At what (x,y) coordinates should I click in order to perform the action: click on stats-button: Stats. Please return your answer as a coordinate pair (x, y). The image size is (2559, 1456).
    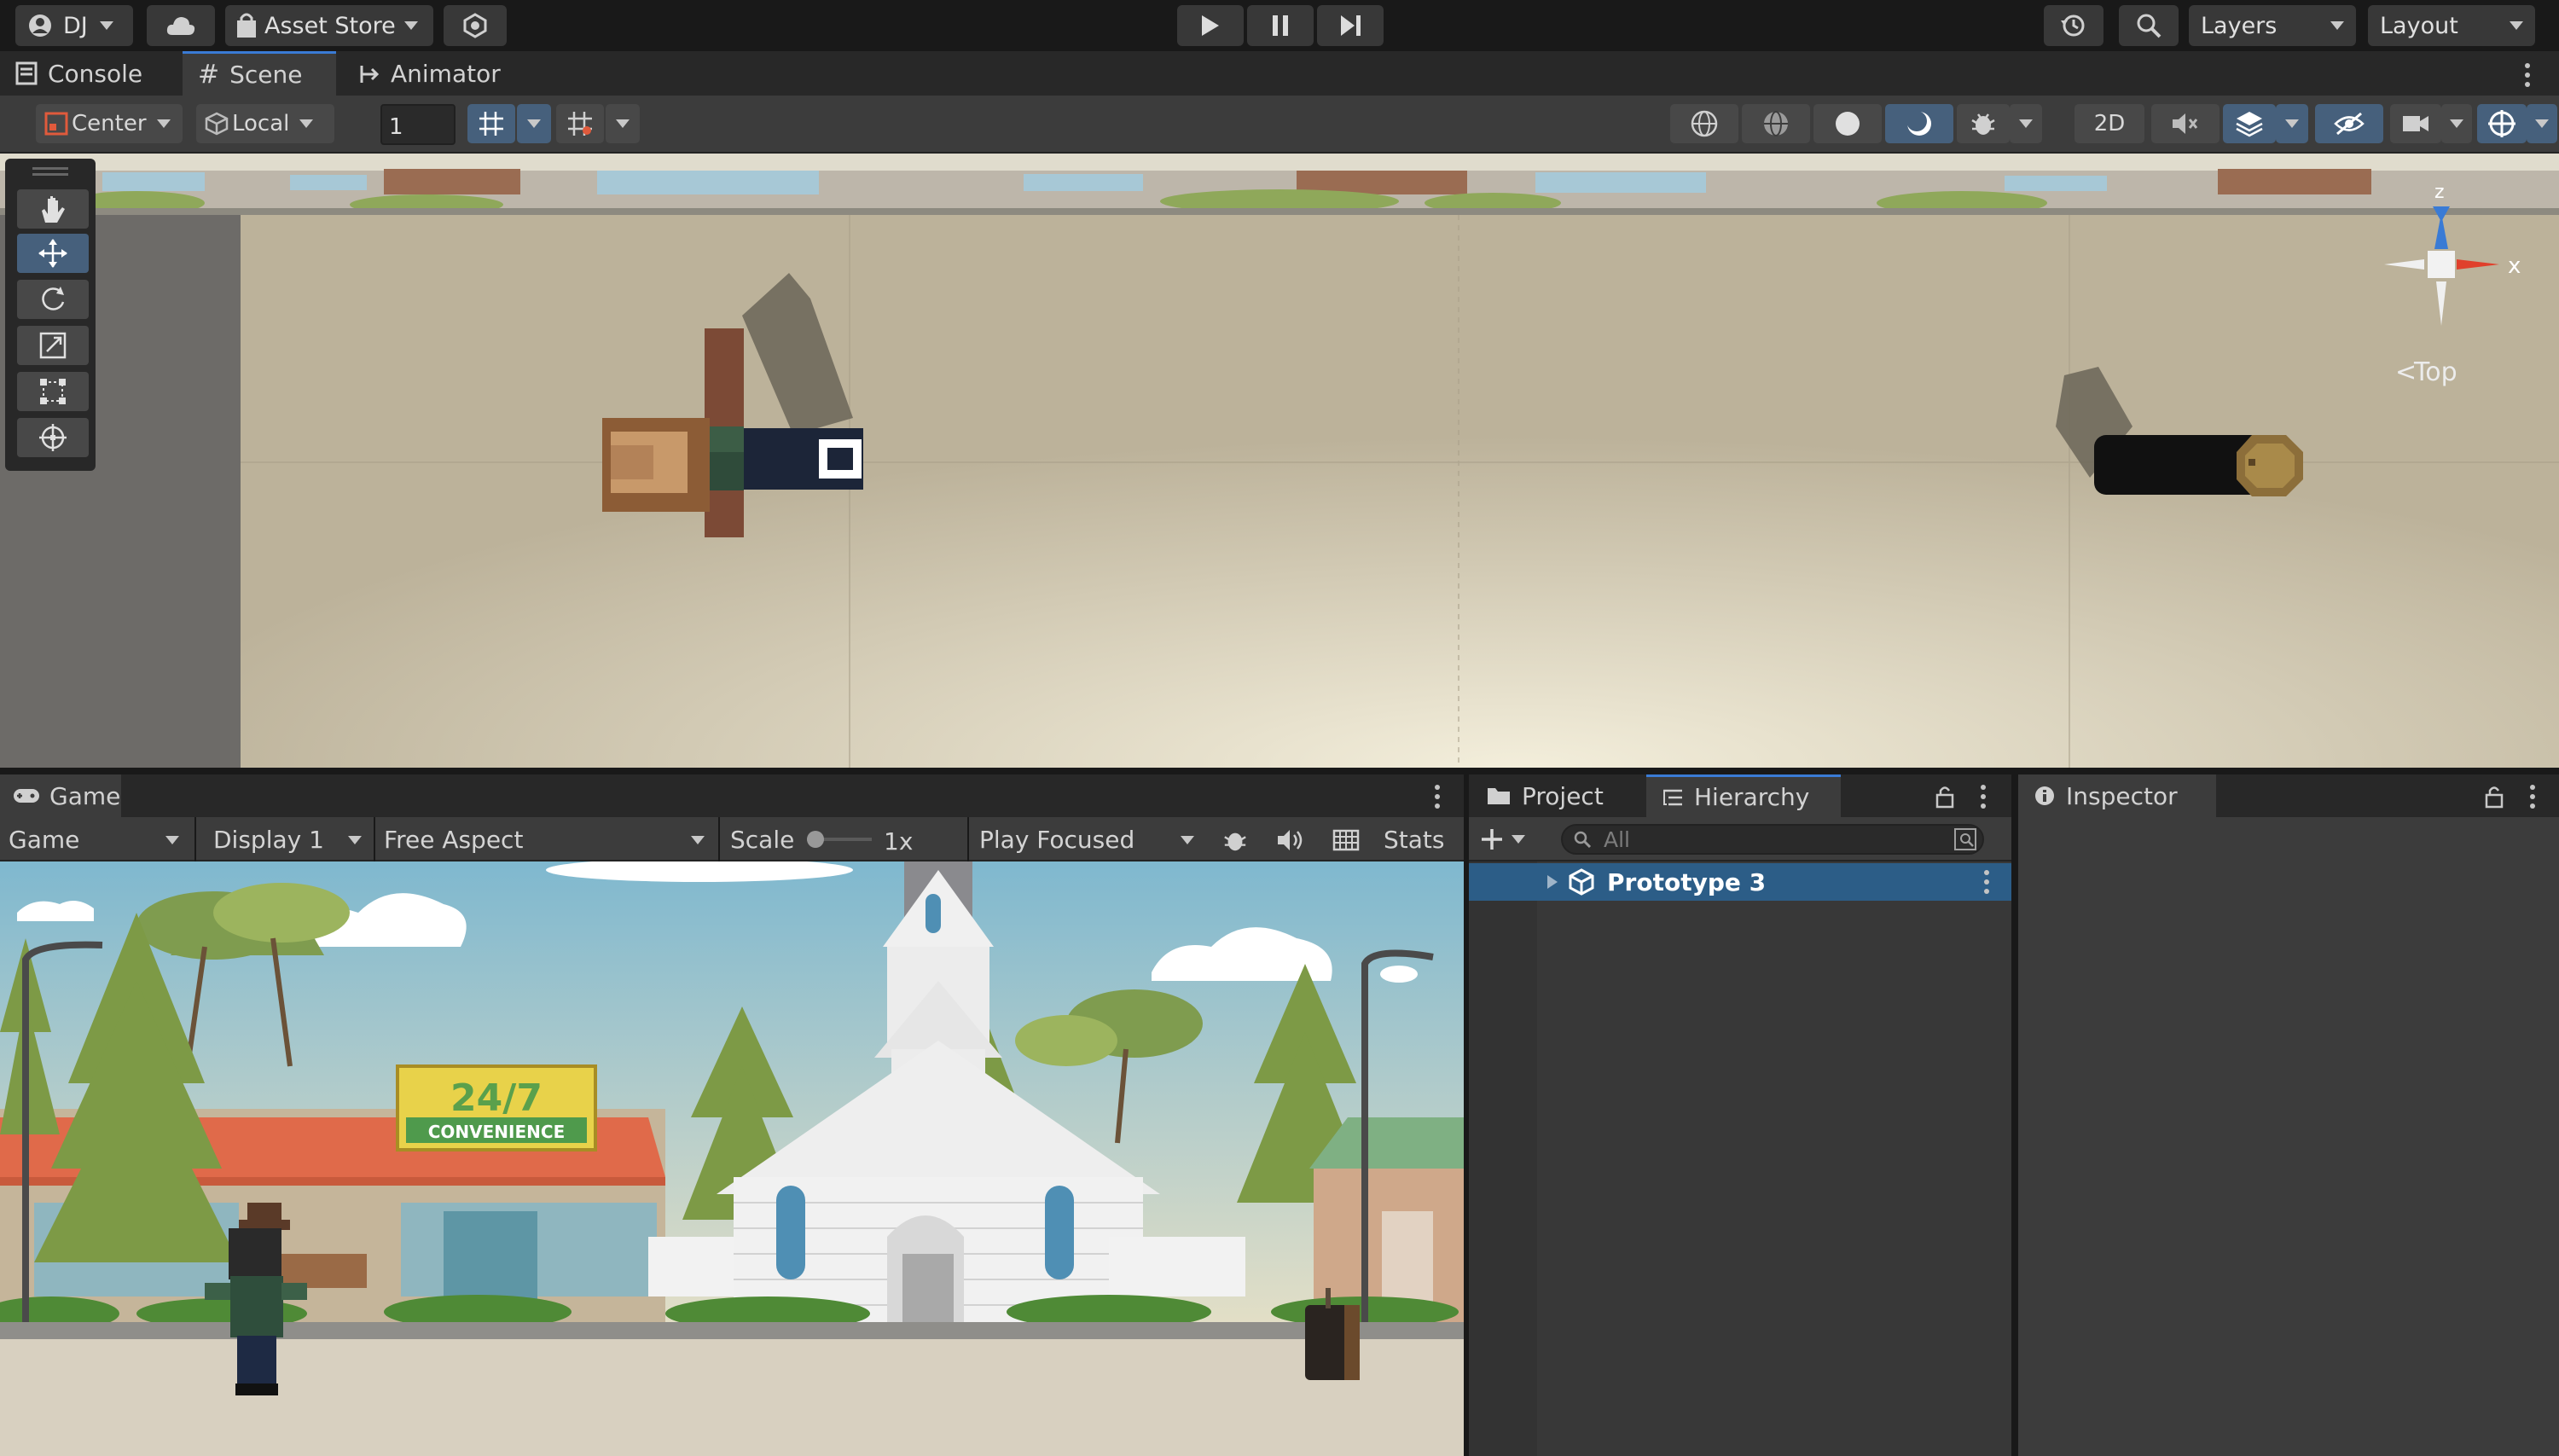
    Looking at the image, I should click on (1414, 840).